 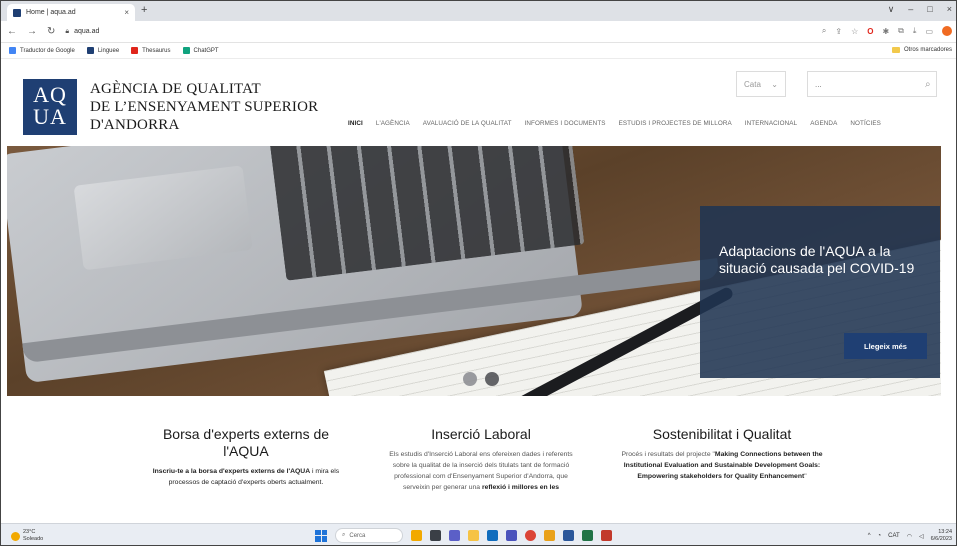 I want to click on zoom-icon: ⌕, so click(x=824, y=31).